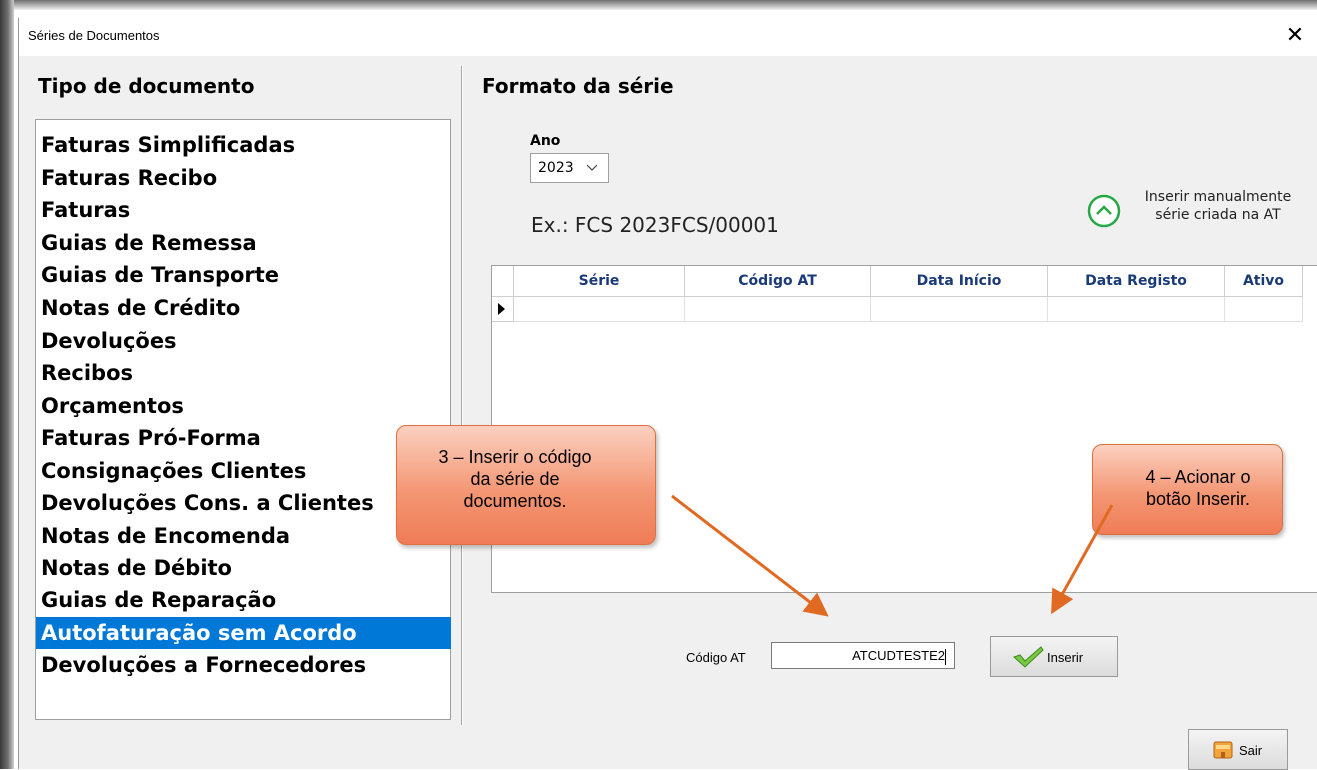  What do you see at coordinates (462, 395) in the screenshot?
I see `panel-divider-highlight` at bounding box center [462, 395].